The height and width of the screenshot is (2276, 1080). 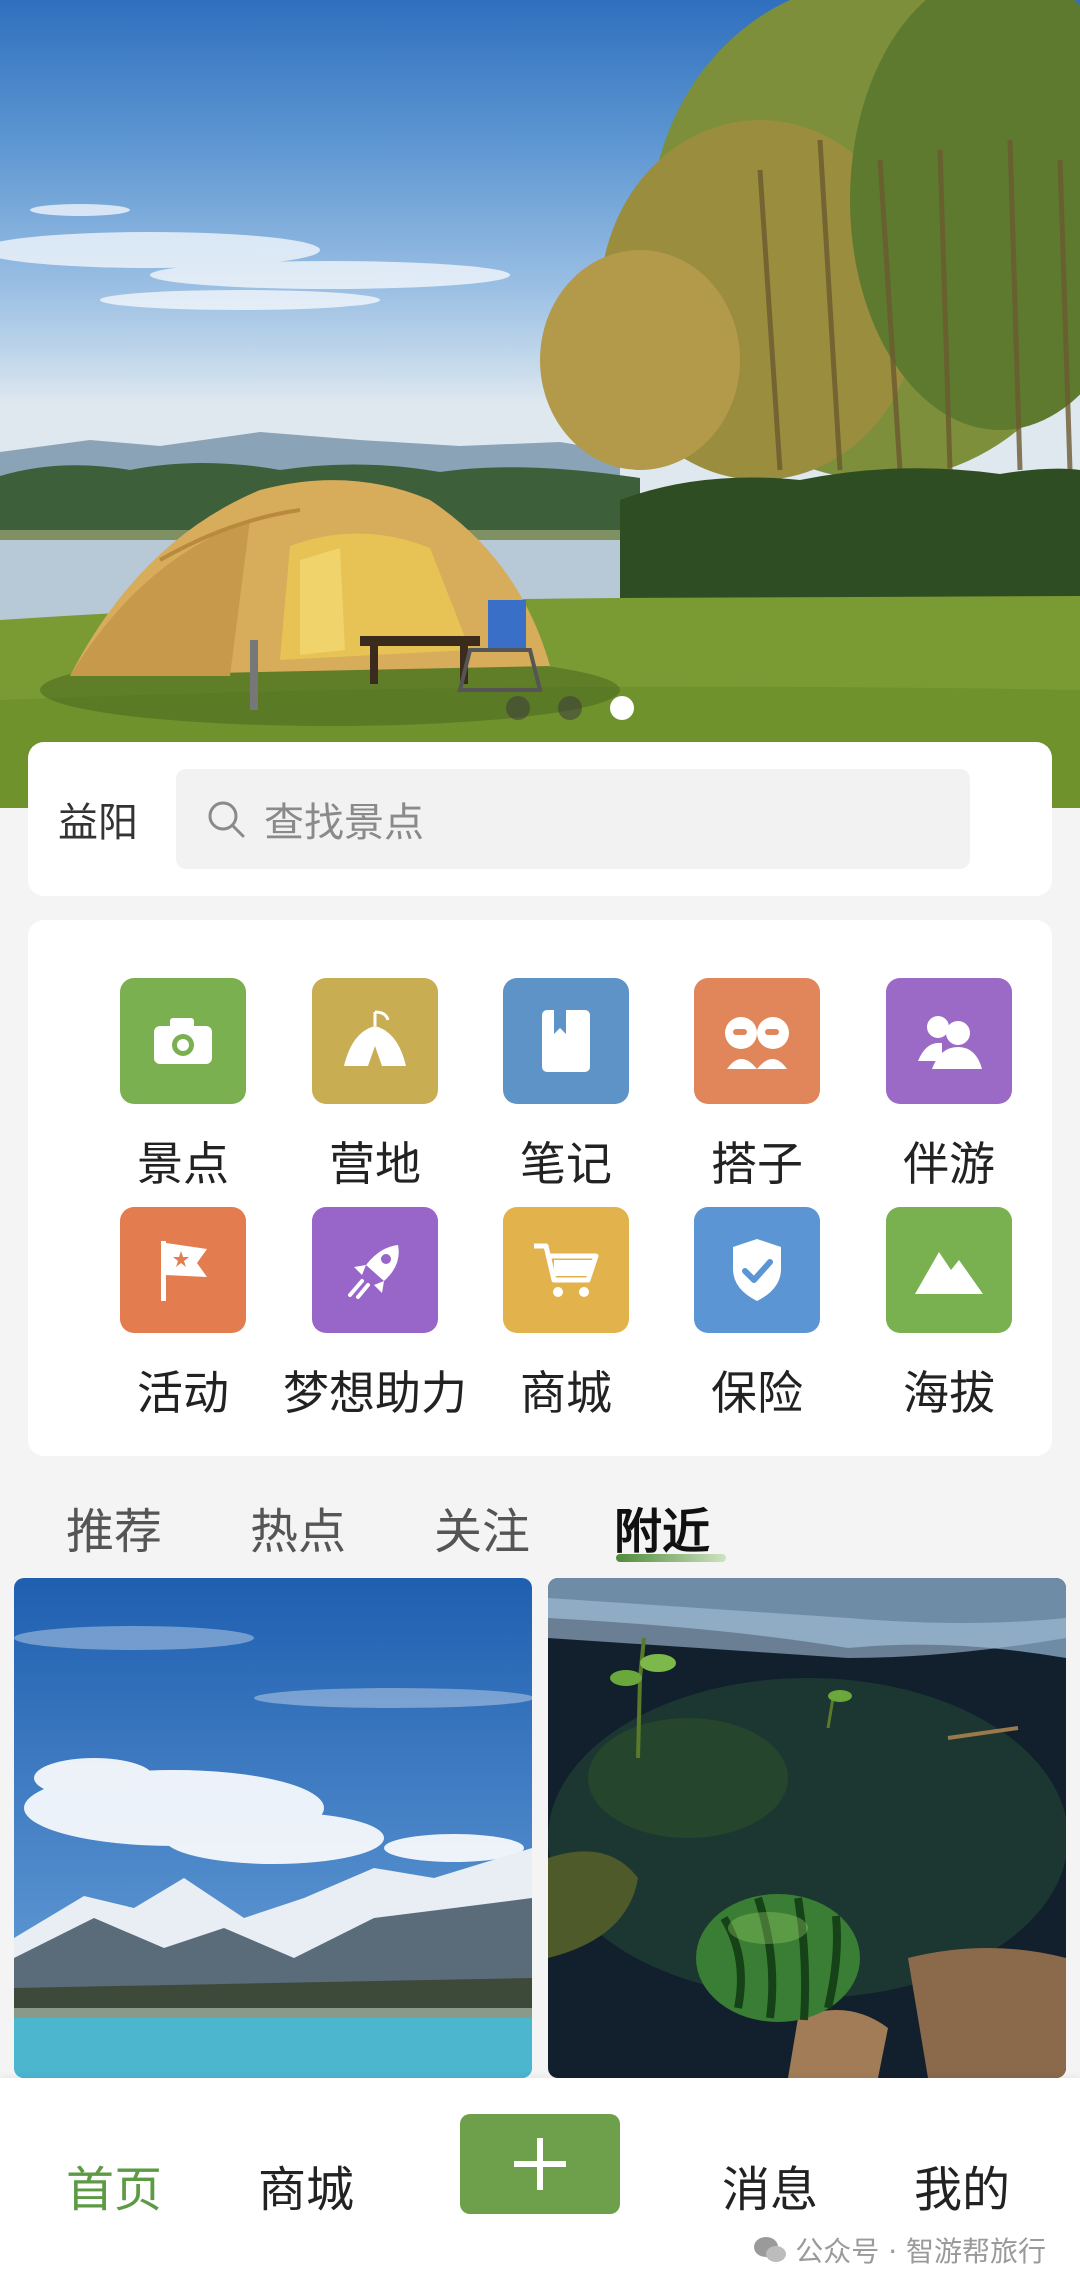 I want to click on nav-home: 首页, so click(x=114, y=2185).